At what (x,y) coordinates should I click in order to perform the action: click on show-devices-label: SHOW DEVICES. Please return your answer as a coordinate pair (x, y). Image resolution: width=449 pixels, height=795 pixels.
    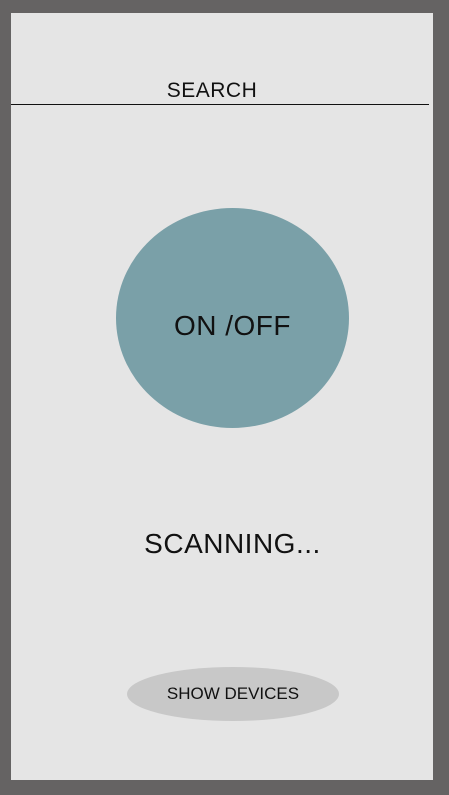
    Looking at the image, I should click on (233, 693).